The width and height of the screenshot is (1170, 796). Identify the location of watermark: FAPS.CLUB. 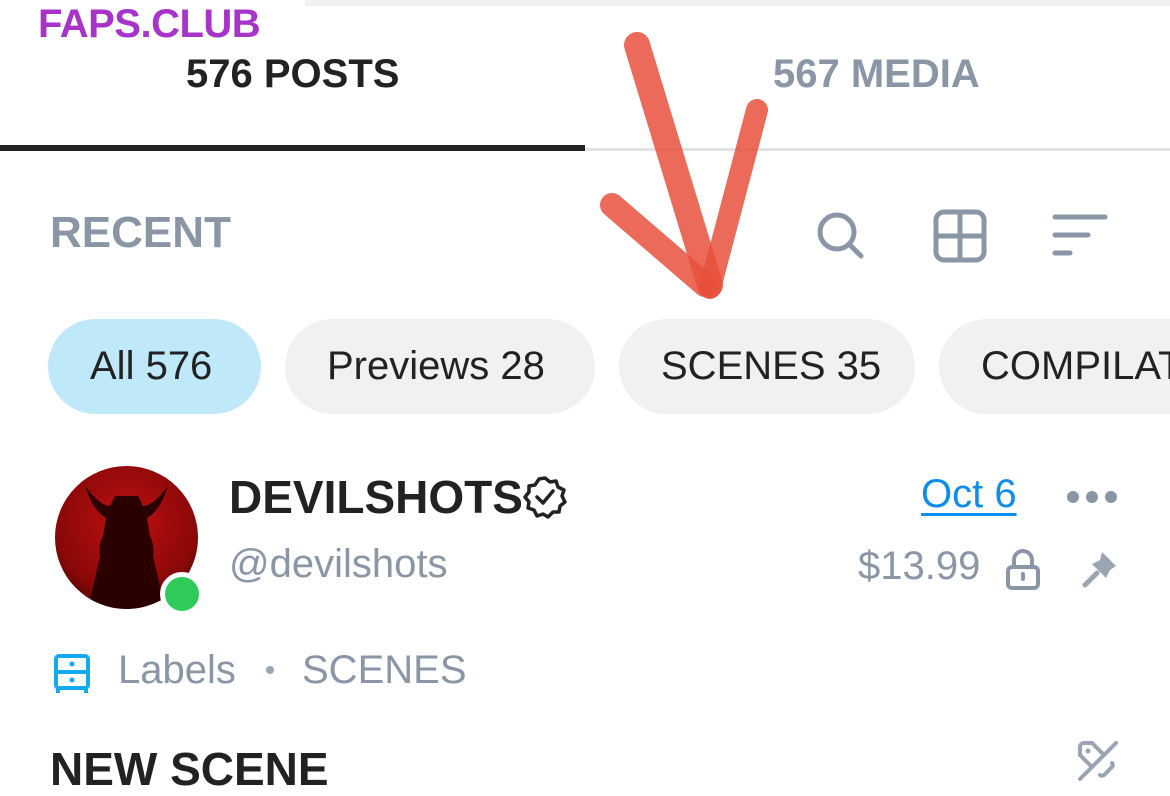
(149, 24).